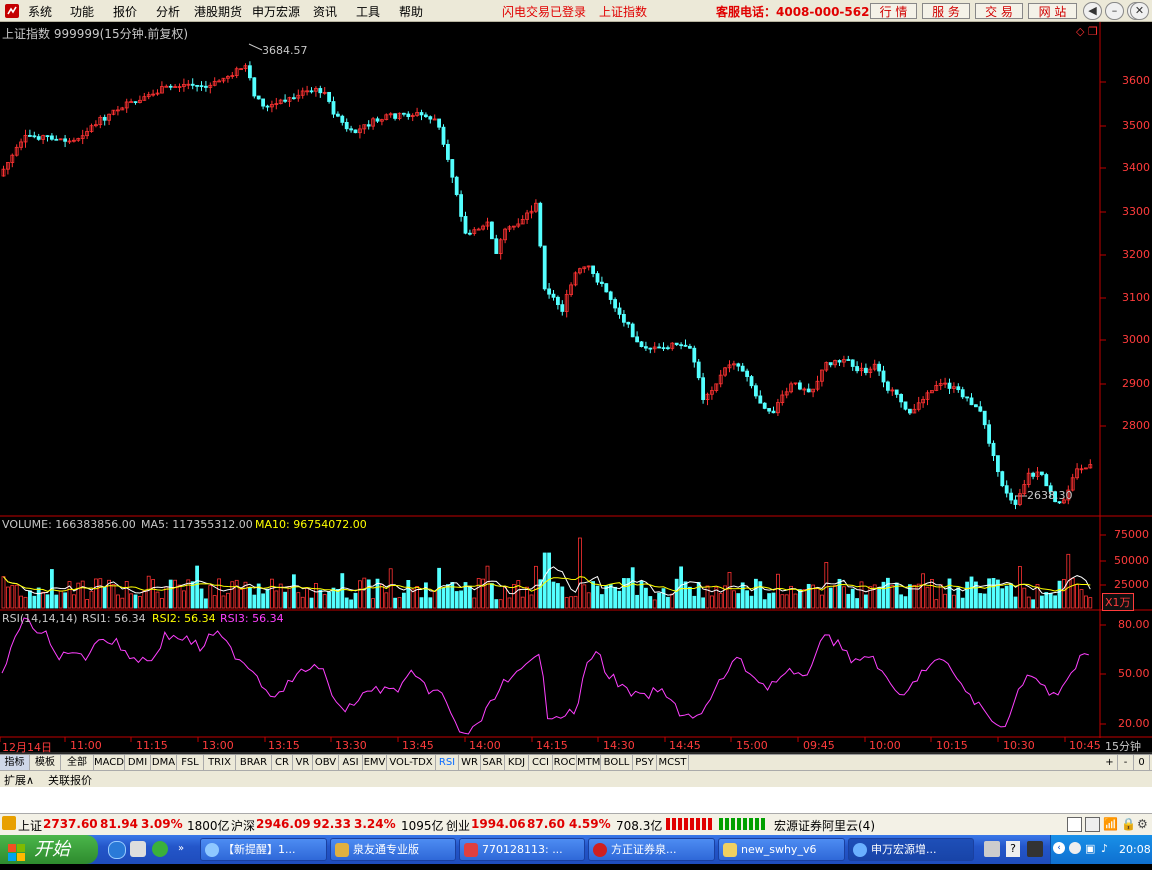 The height and width of the screenshot is (870, 1152). Describe the element at coordinates (218, 11) in the screenshot. I see `menu-hk-futures: 港股期货` at that location.